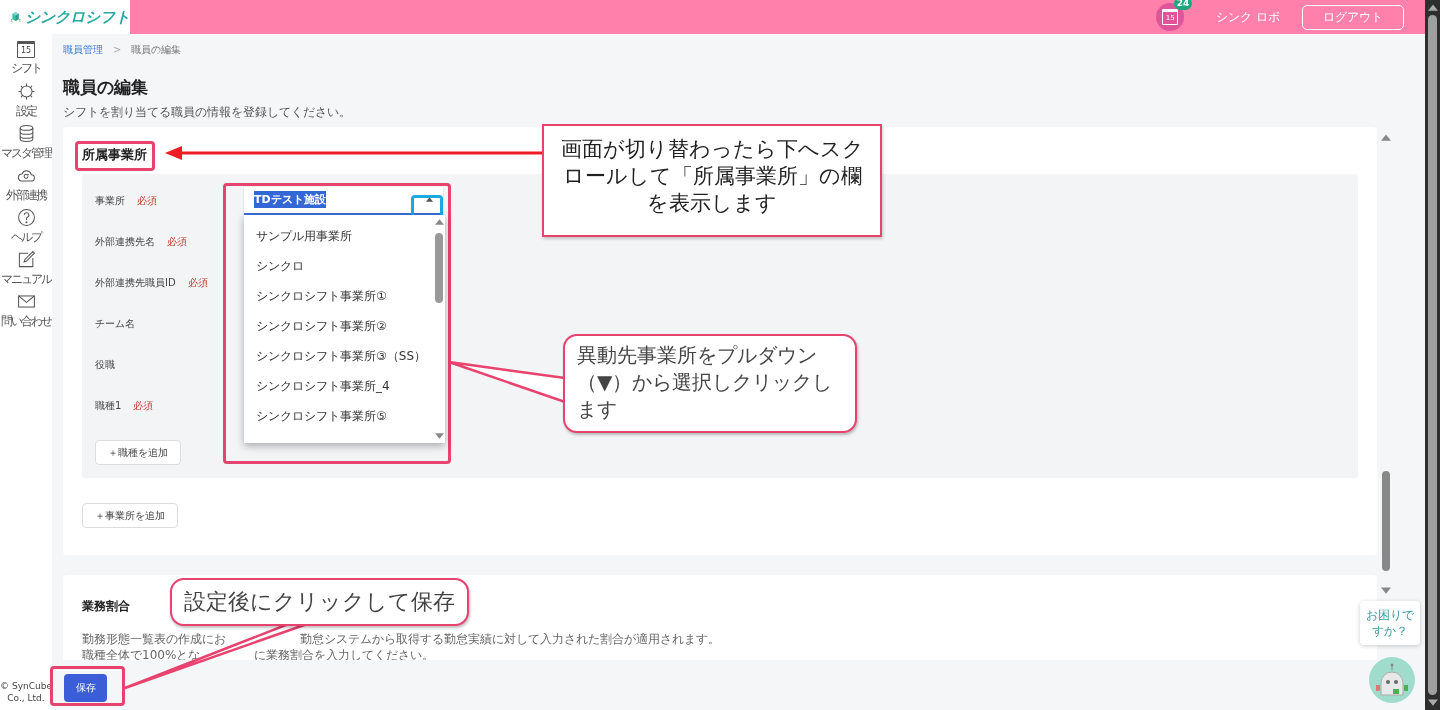 This screenshot has height=710, width=1440. Describe the element at coordinates (26, 185) in the screenshot. I see `sidebar-item: 外部連携` at that location.